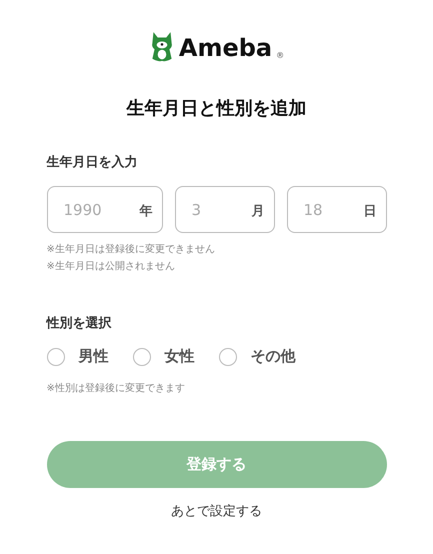  Describe the element at coordinates (273, 356) in the screenshot. I see `radio-label: その他` at that location.